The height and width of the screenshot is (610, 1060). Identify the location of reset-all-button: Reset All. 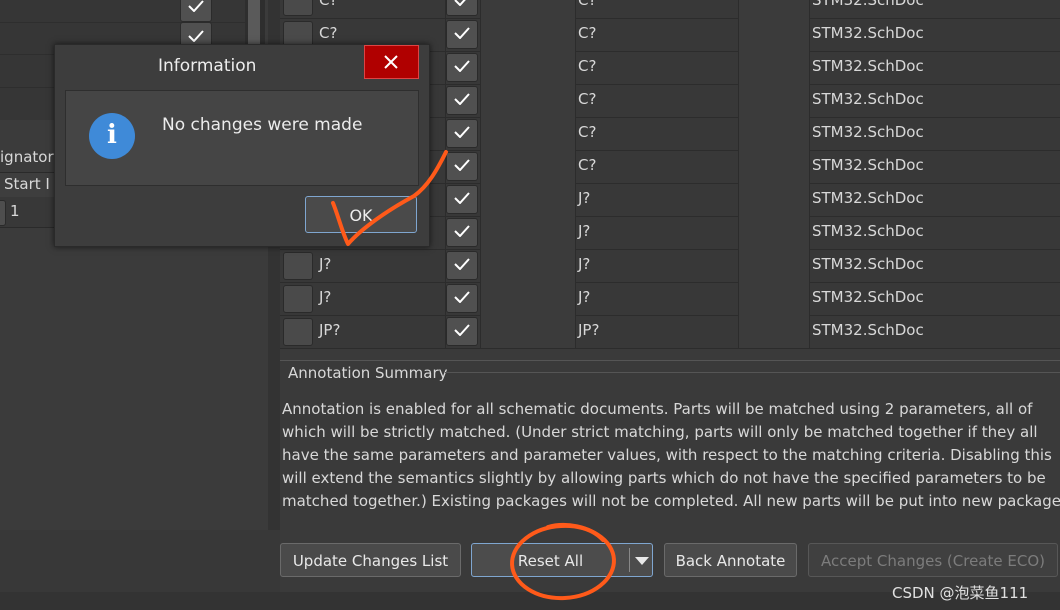
(562, 560).